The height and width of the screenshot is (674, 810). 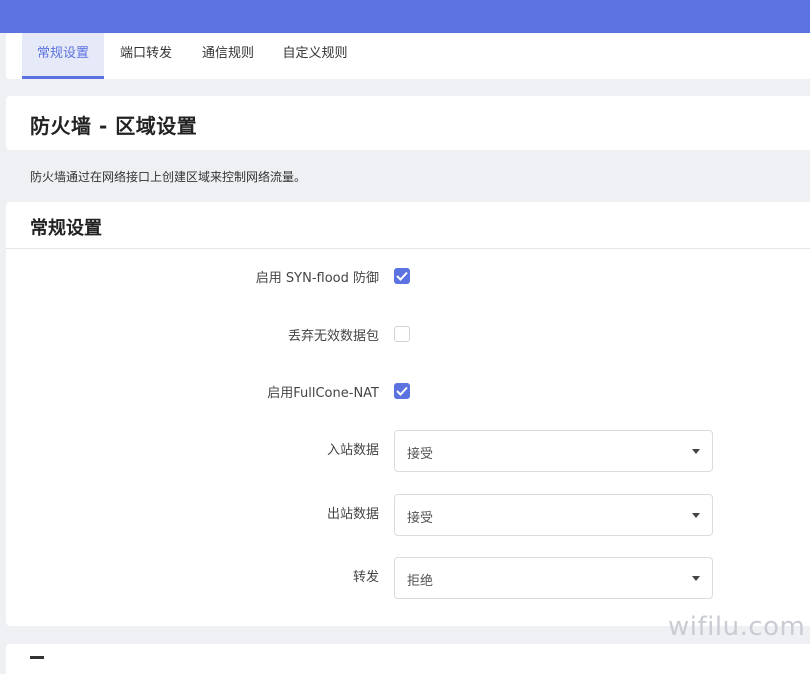 What do you see at coordinates (408, 248) in the screenshot?
I see `section-divider` at bounding box center [408, 248].